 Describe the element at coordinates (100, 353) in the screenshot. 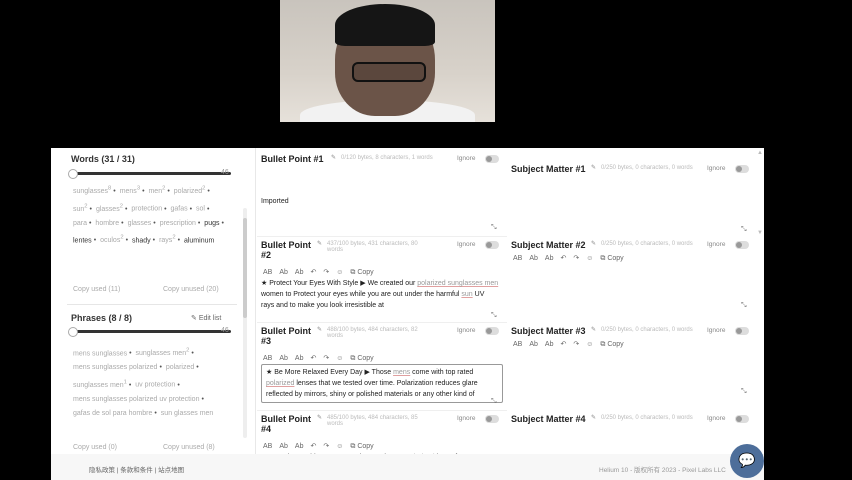

I see `phrase-chip: mens sunglasses` at that location.